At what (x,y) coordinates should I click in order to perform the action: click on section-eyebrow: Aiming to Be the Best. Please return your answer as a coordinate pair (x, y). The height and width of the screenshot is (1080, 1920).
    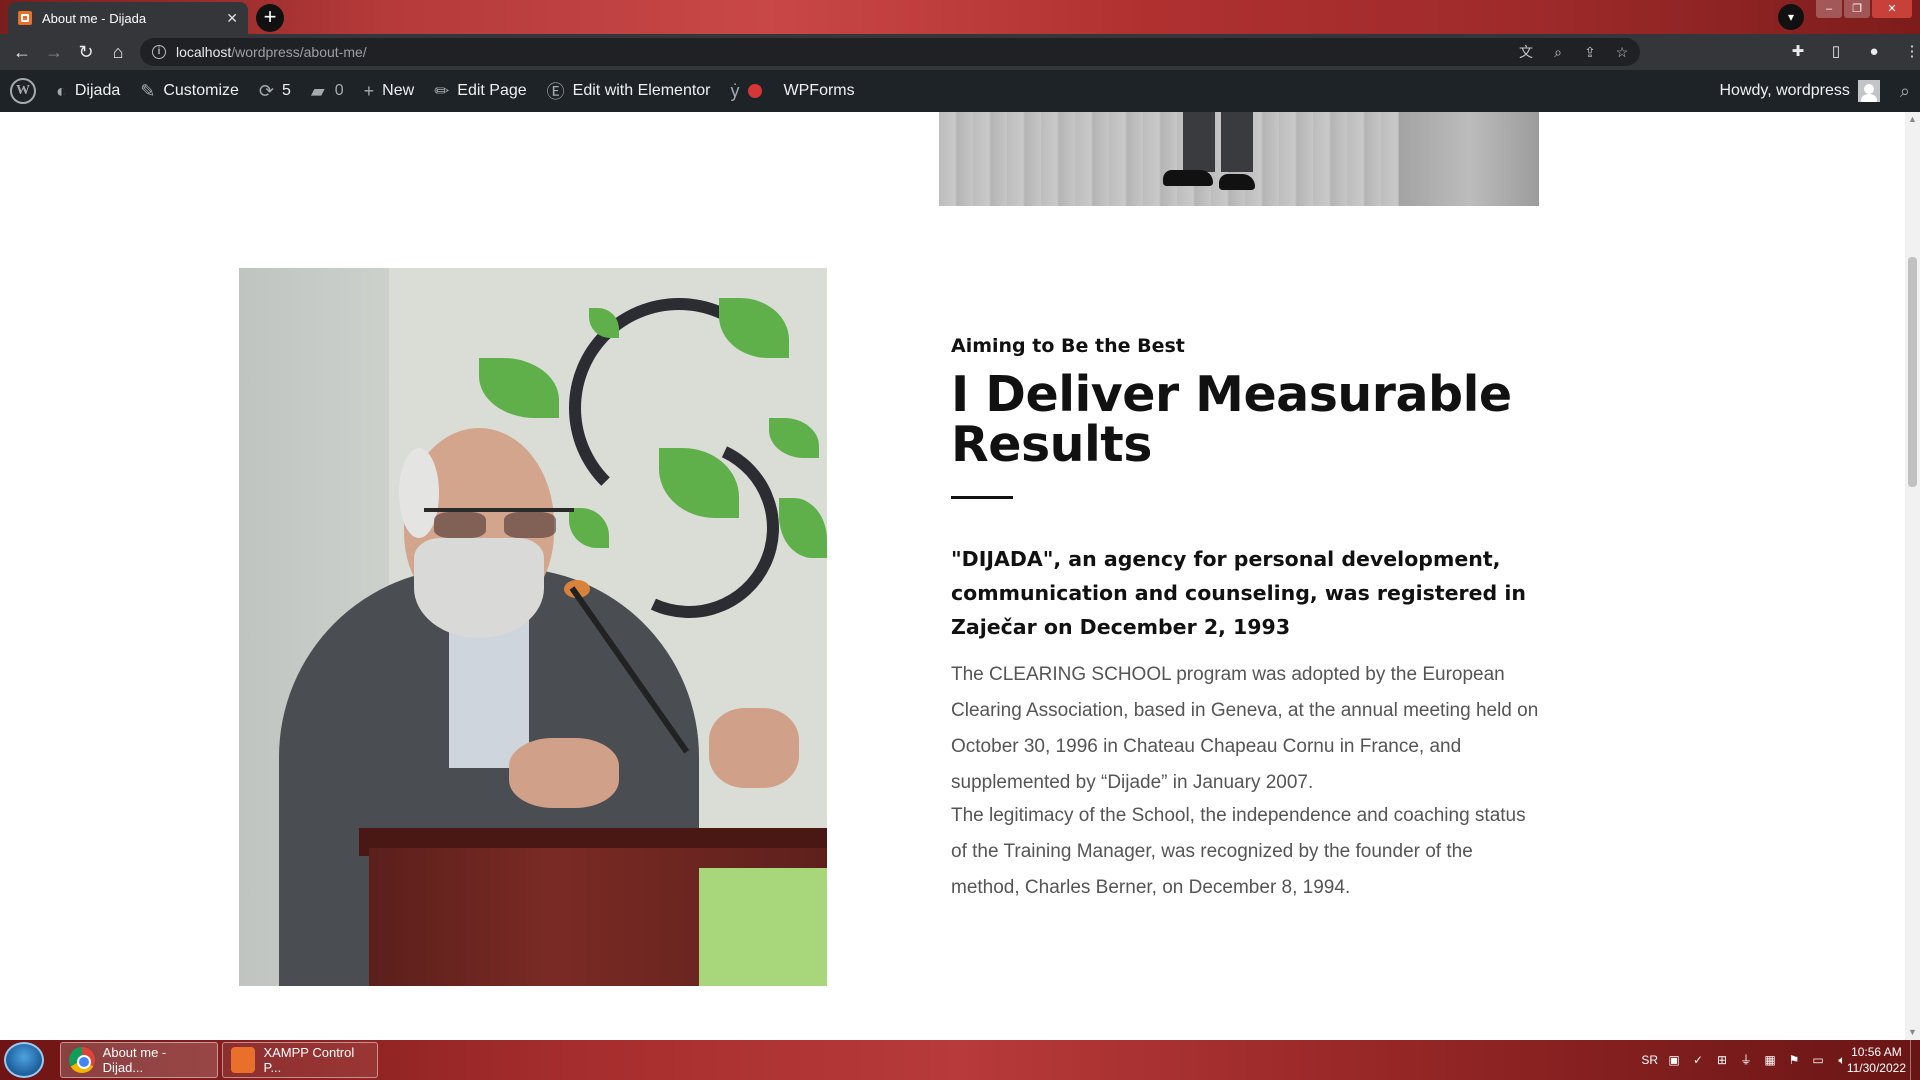
    Looking at the image, I should click on (1068, 346).